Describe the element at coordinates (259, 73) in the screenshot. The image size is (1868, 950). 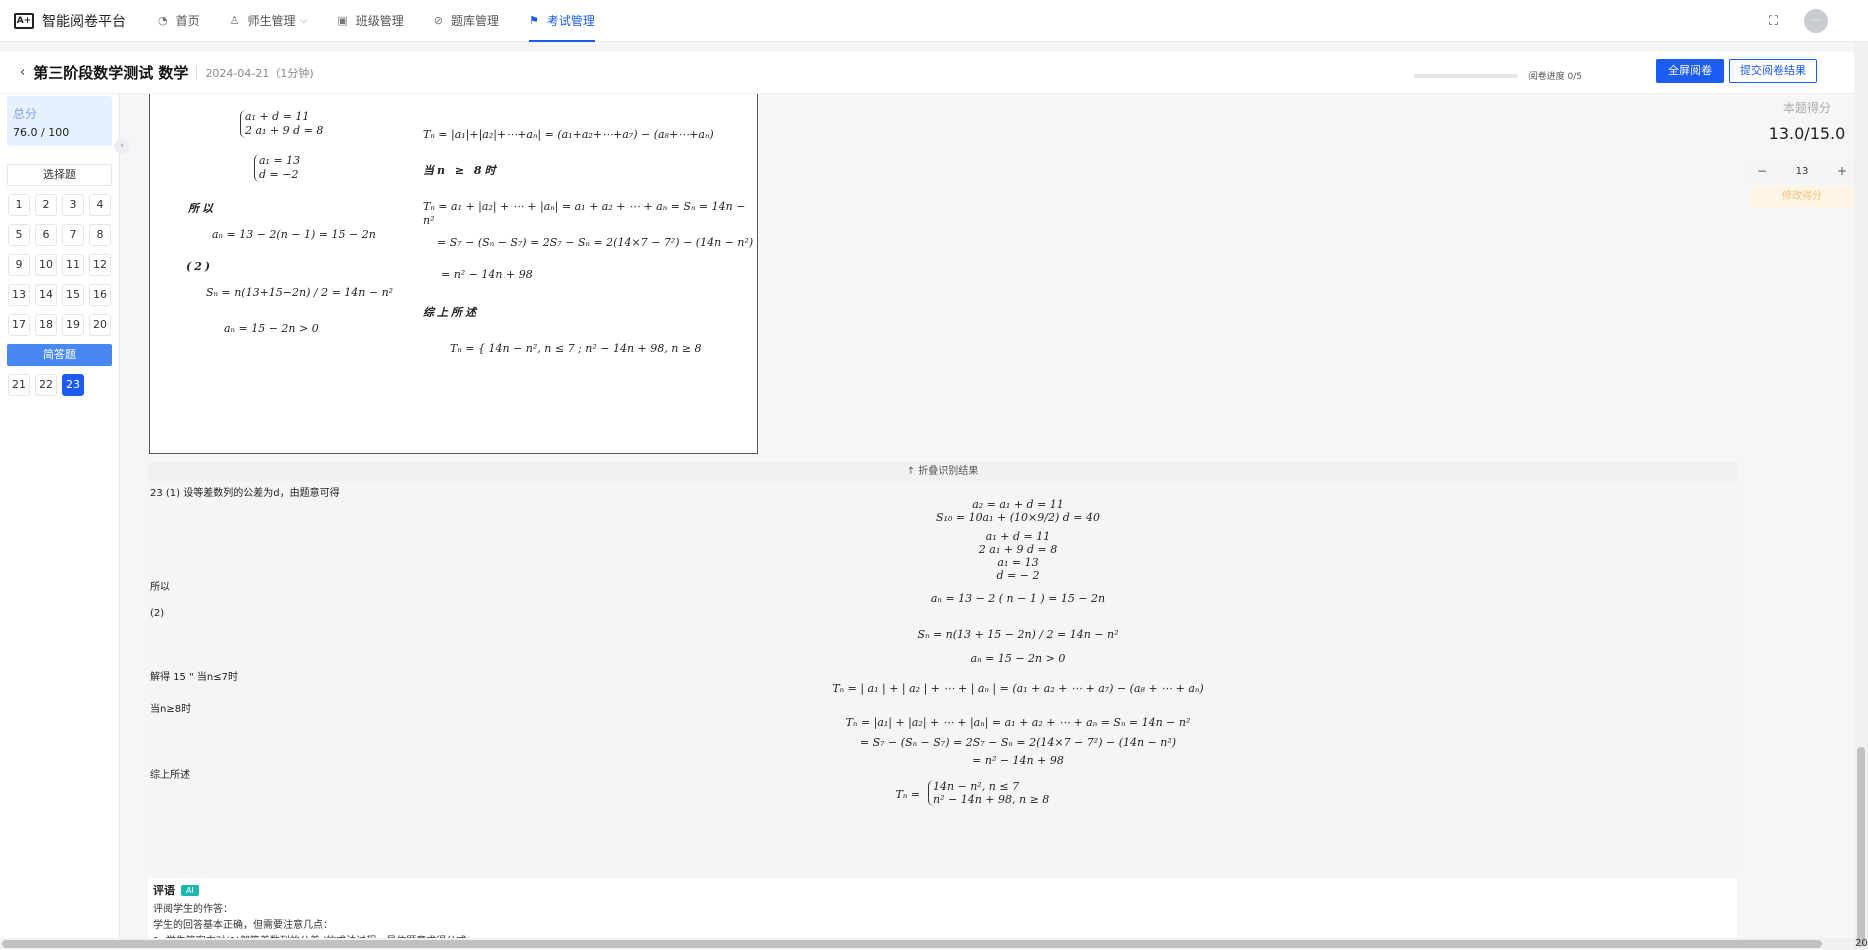
I see `exam-date: 2024-04-21（1分钟)` at that location.